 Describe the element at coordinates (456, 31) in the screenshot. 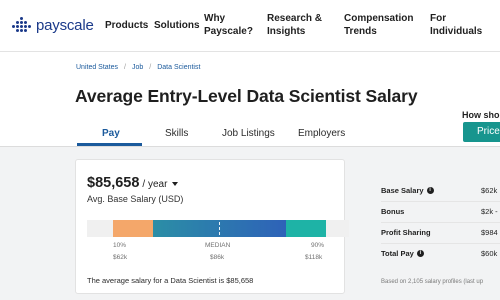

I see `nav-individuals-line2: Individuals` at that location.